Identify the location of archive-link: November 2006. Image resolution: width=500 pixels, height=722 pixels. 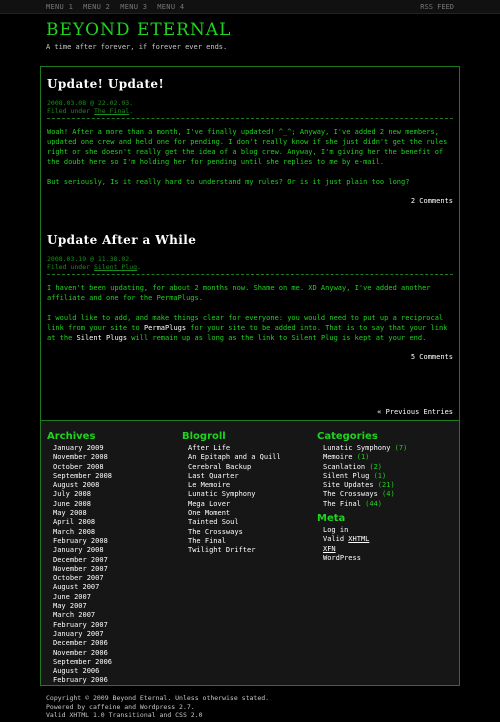
(117, 653).